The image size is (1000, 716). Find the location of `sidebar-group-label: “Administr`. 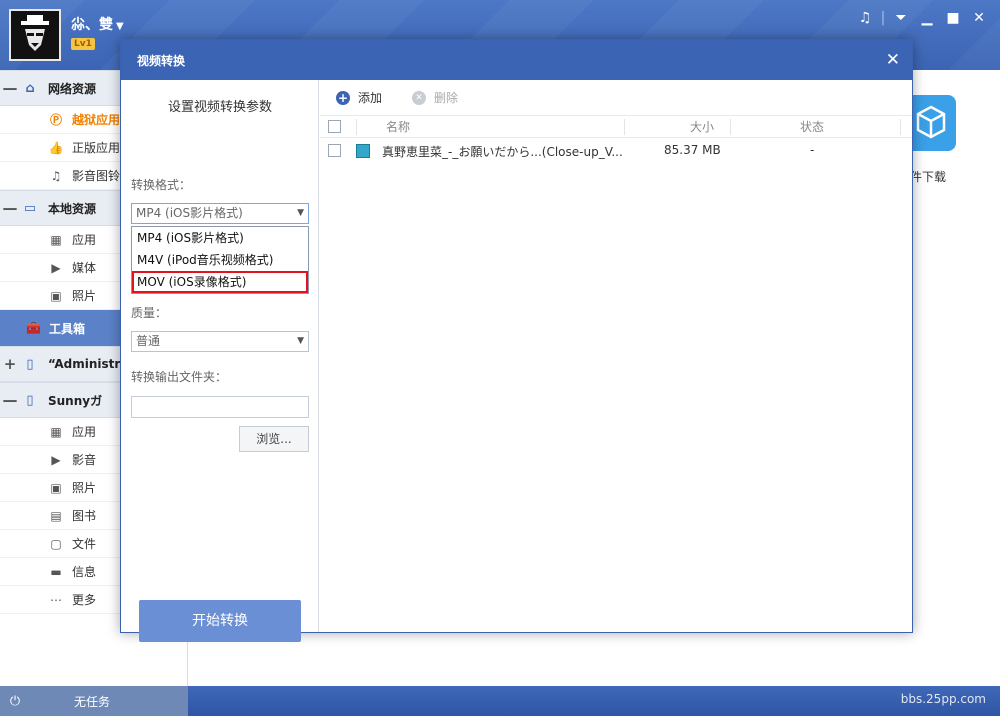

sidebar-group-label: “Administr is located at coordinates (84, 364).